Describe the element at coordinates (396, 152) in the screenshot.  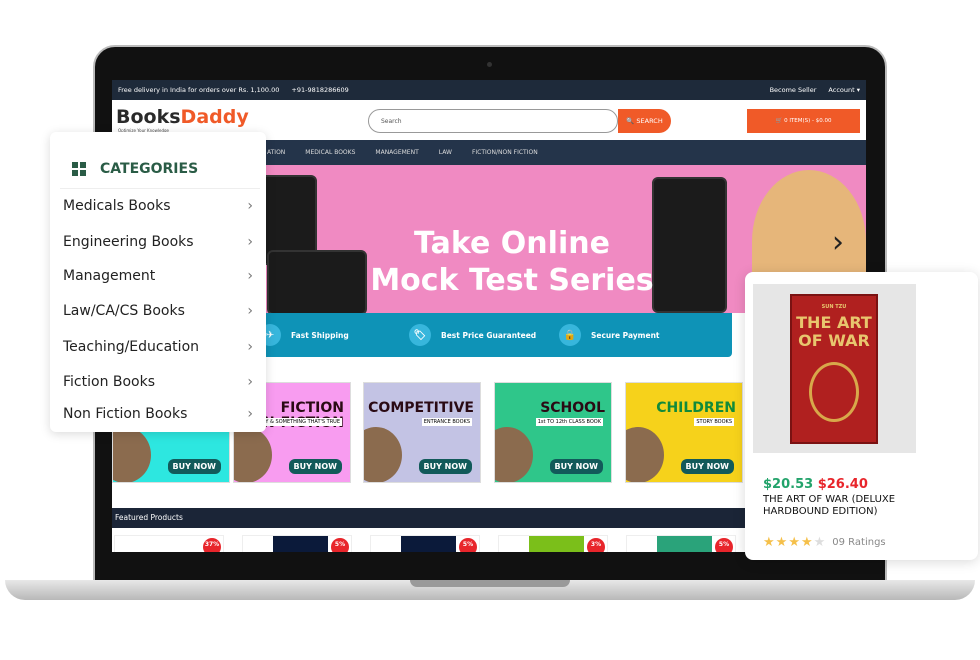
I see `nav-item-management: MANAGEMENT` at that location.